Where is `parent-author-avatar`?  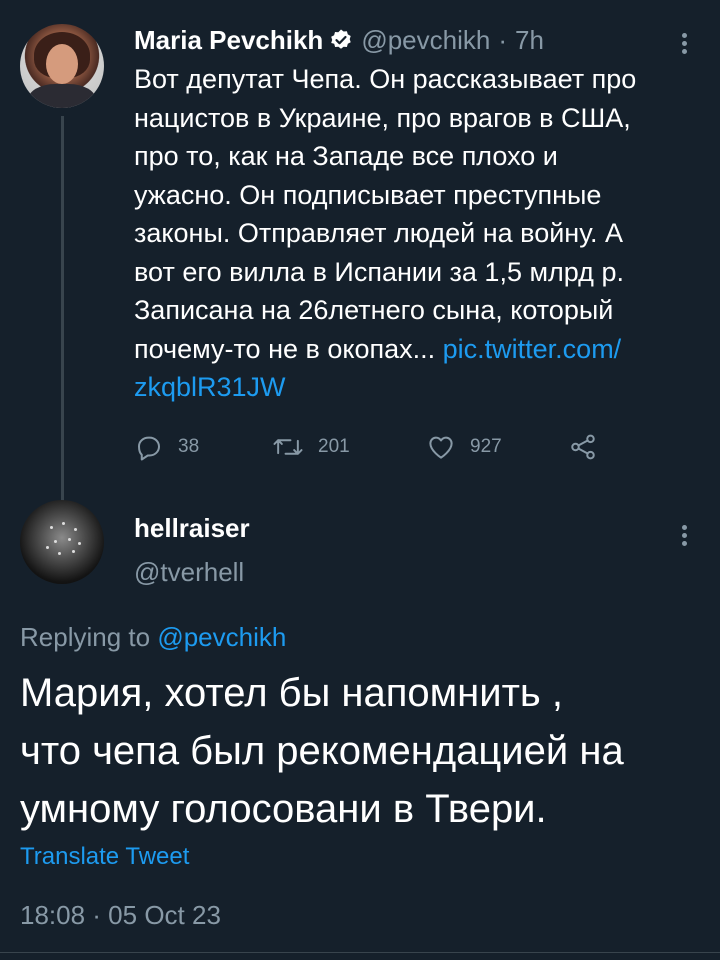 parent-author-avatar is located at coordinates (62, 66).